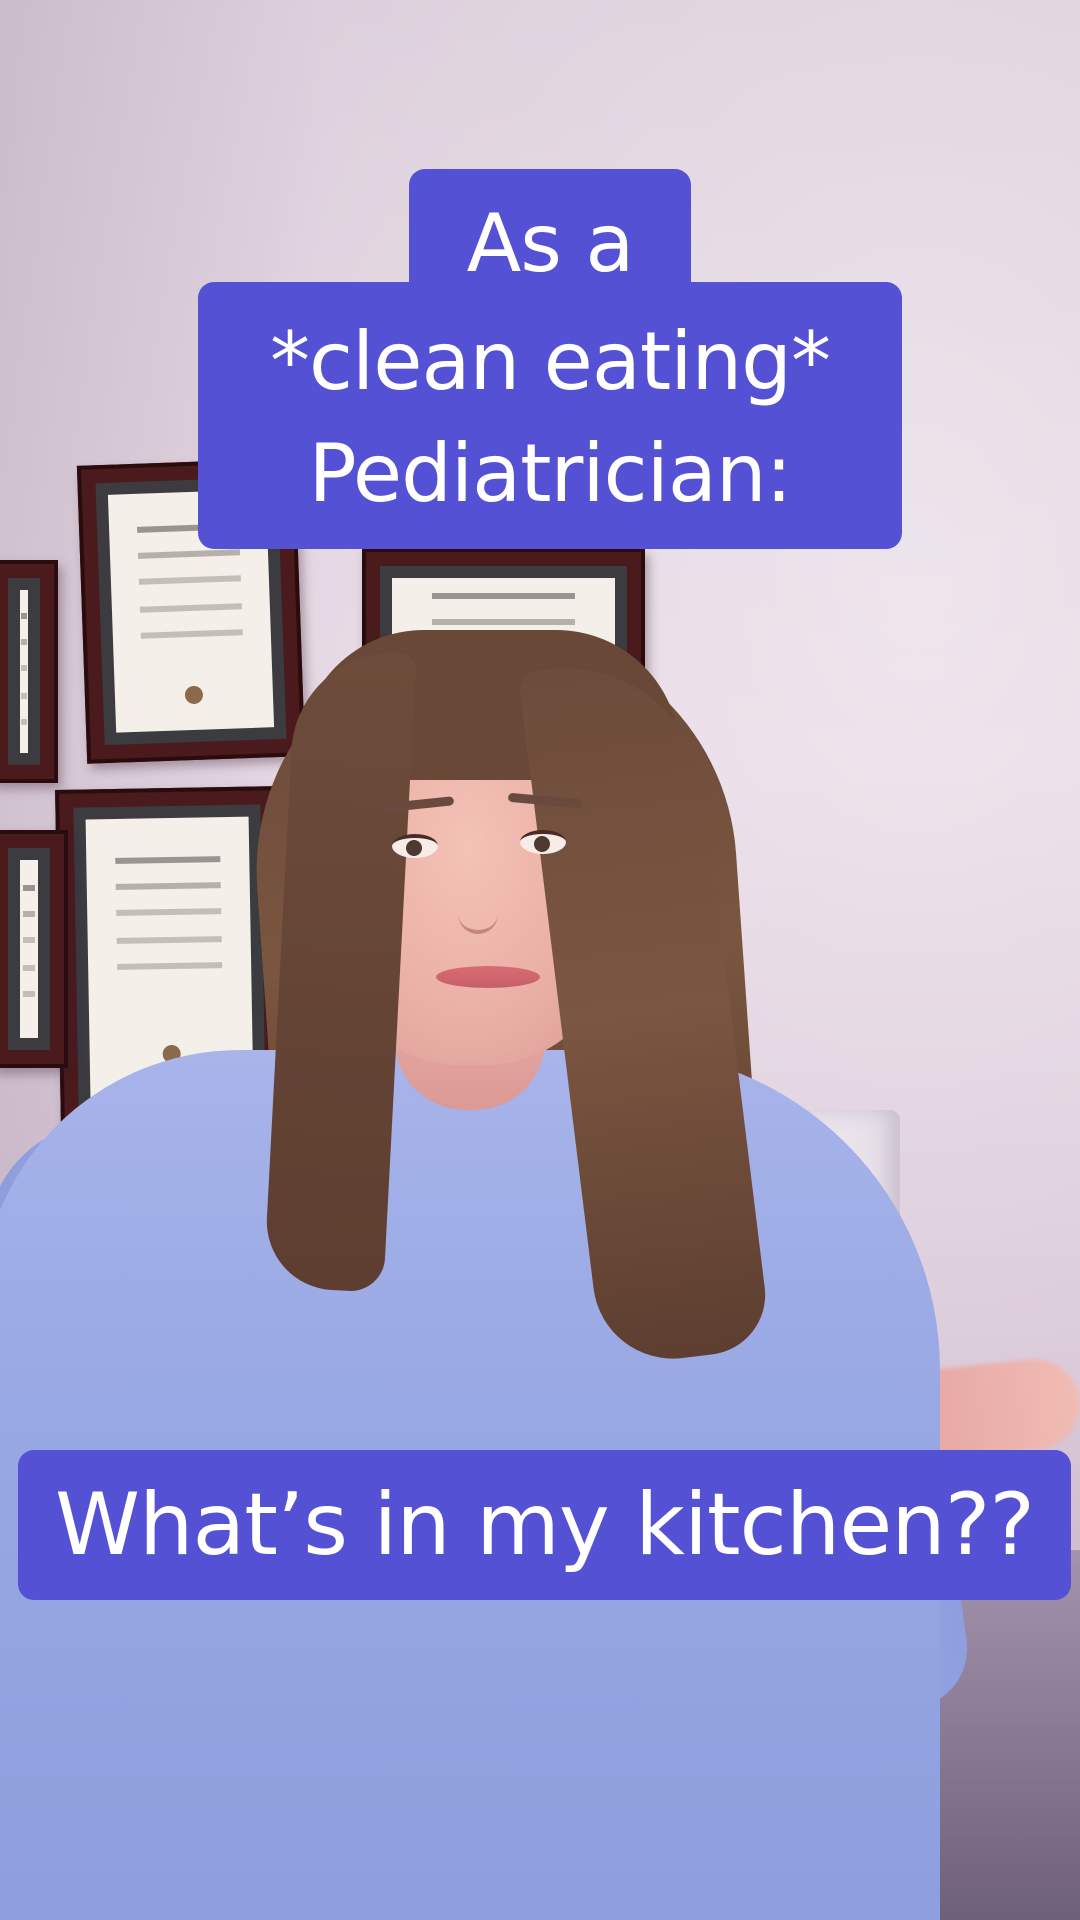 The image size is (1080, 1920). Describe the element at coordinates (550, 243) in the screenshot. I see `caption-top-line-1: As a` at that location.